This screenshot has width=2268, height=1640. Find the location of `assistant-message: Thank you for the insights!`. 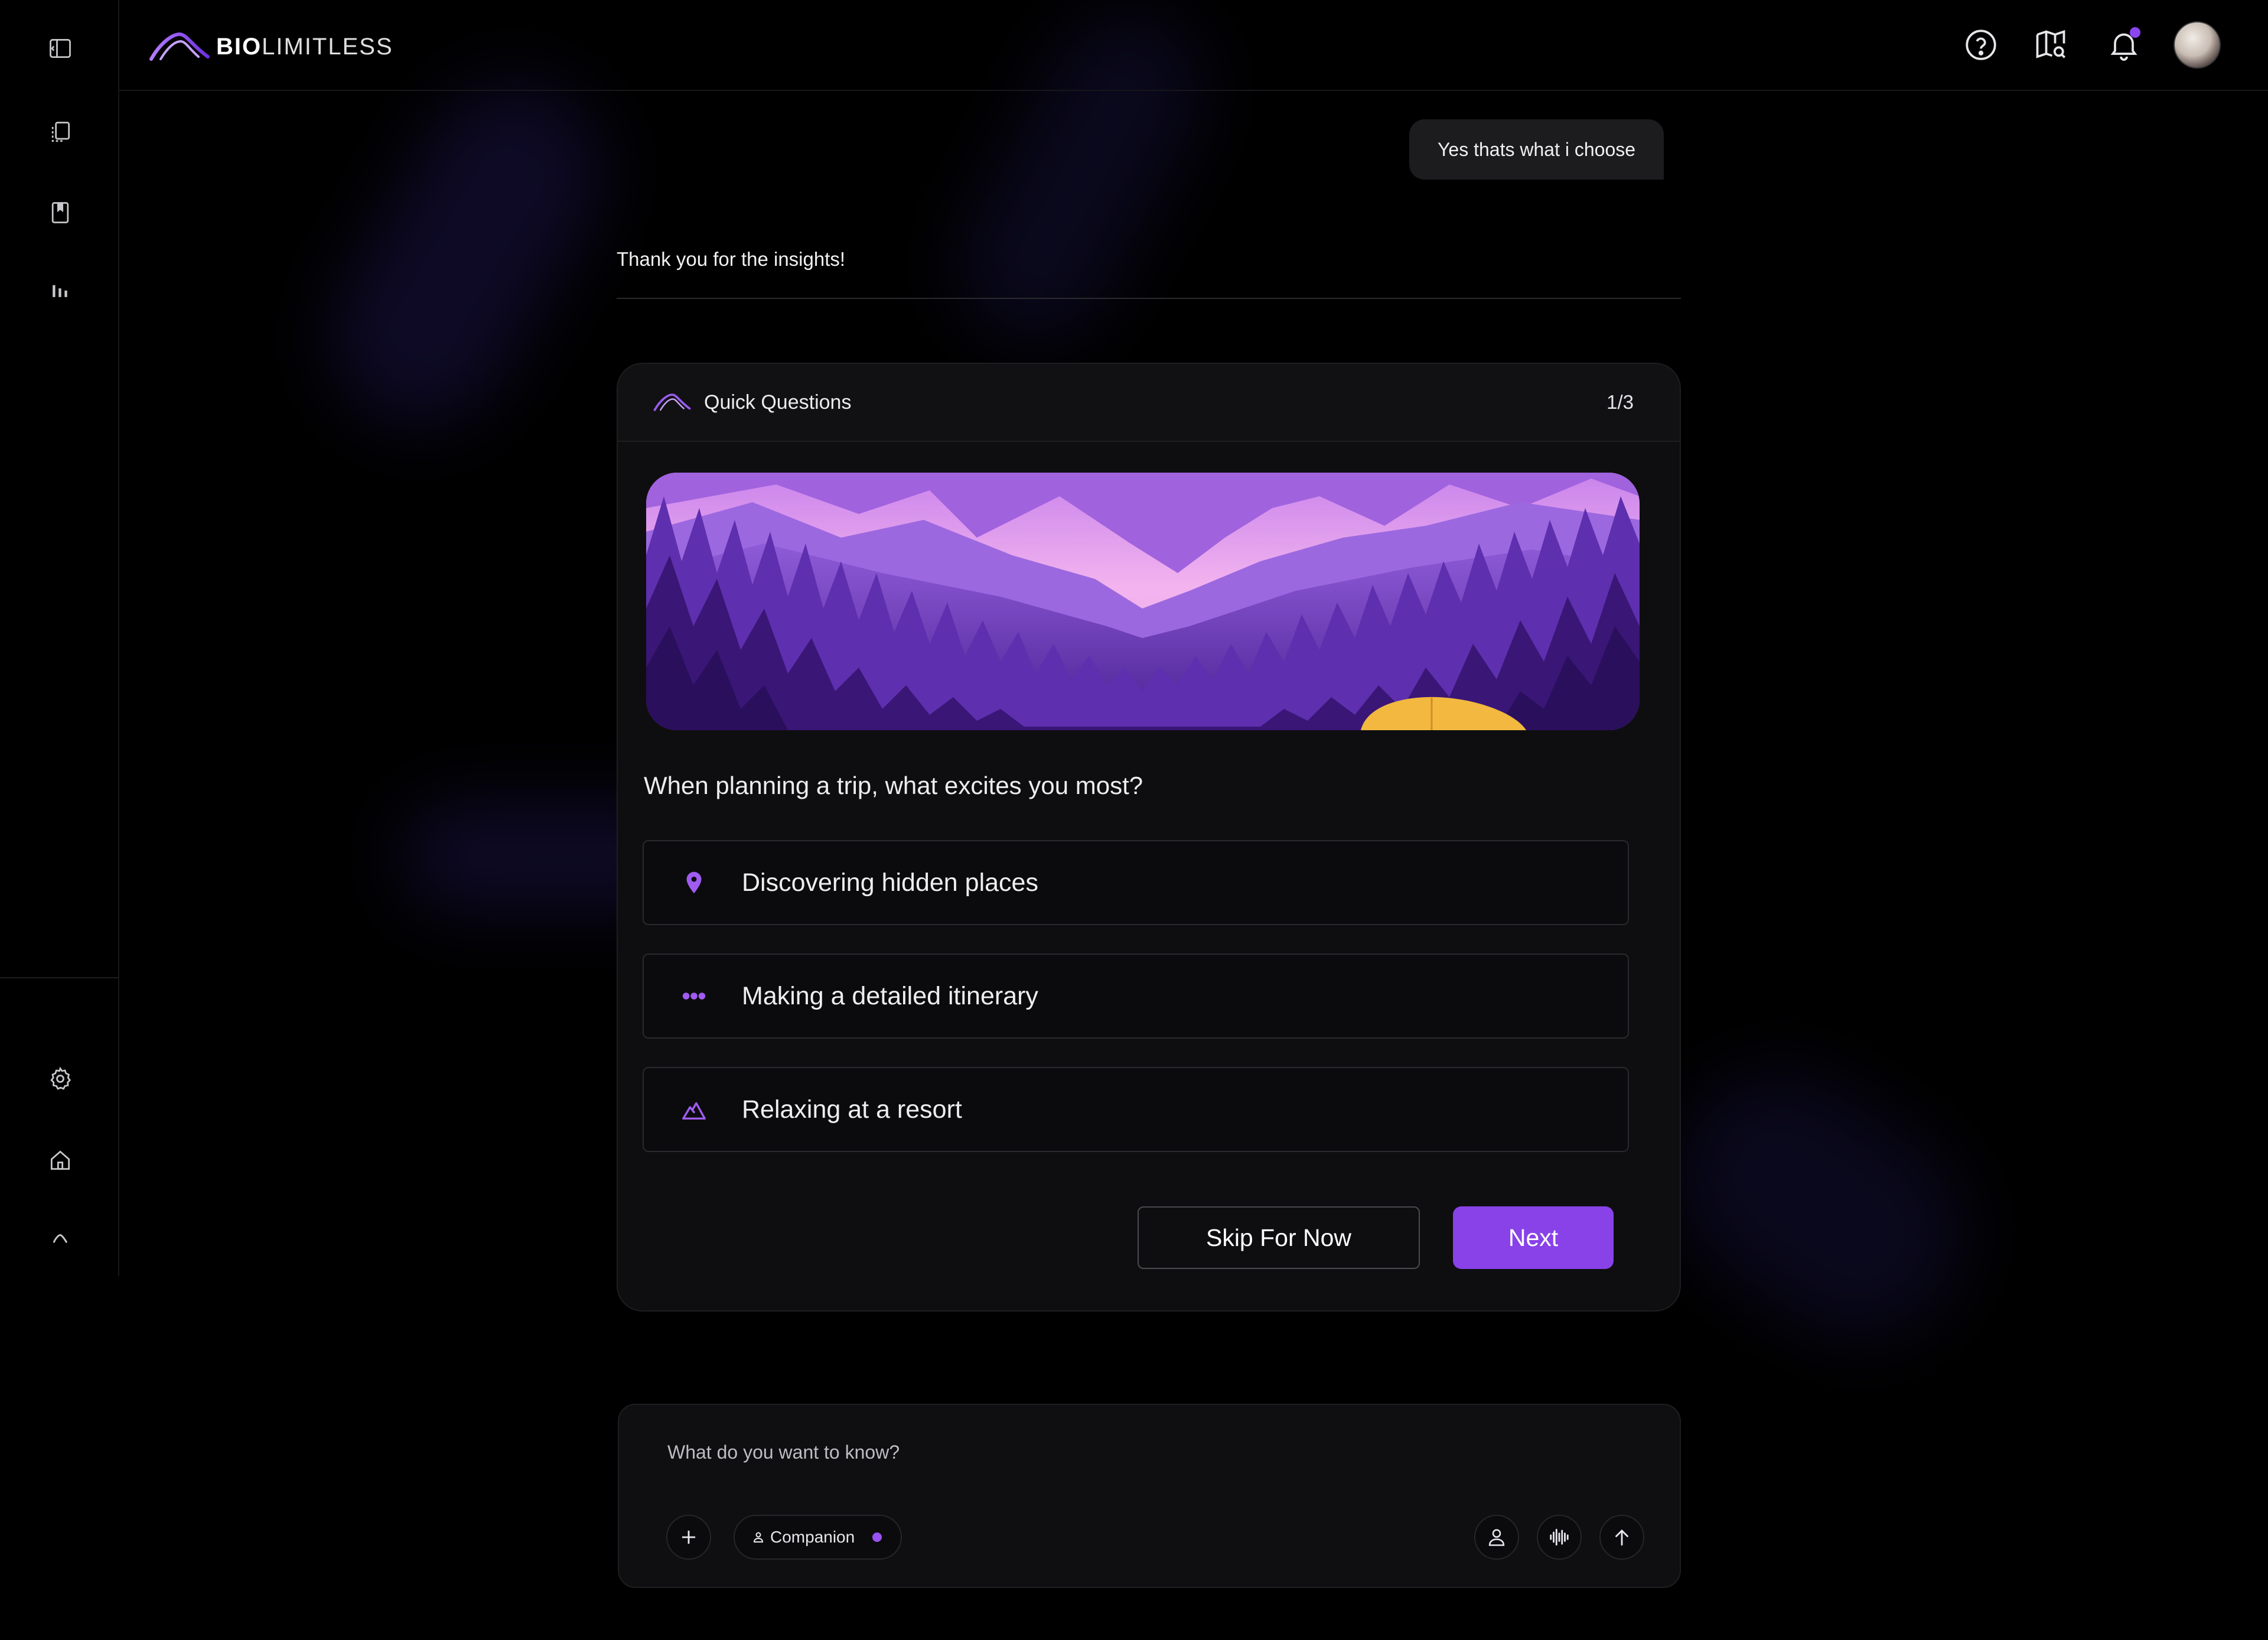

assistant-message: Thank you for the insights! is located at coordinates (731, 259).